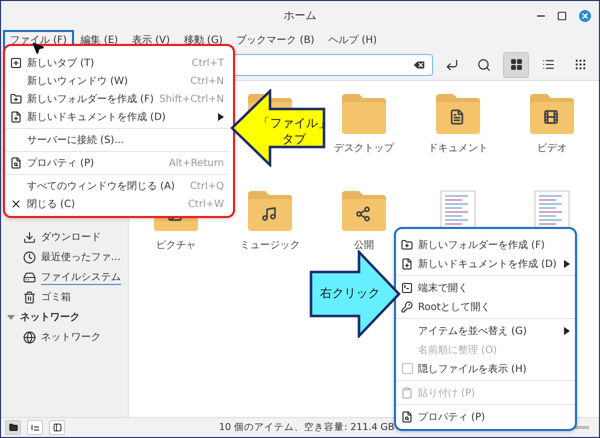 The width and height of the screenshot is (600, 438). What do you see at coordinates (306, 427) in the screenshot?
I see `status-text: 10 個のアイテム、空き容量: 211.4 GB` at bounding box center [306, 427].